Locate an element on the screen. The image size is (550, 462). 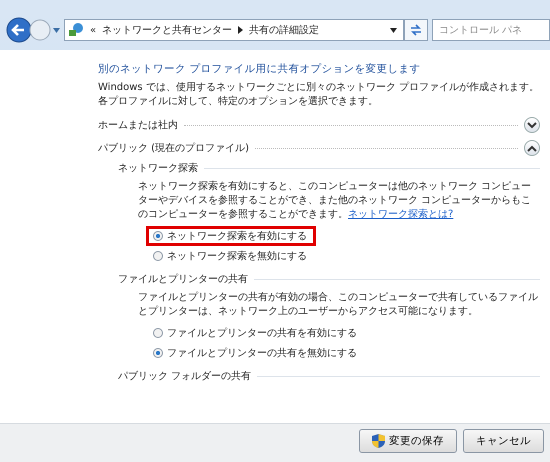
dropdown-icon is located at coordinates (393, 30).